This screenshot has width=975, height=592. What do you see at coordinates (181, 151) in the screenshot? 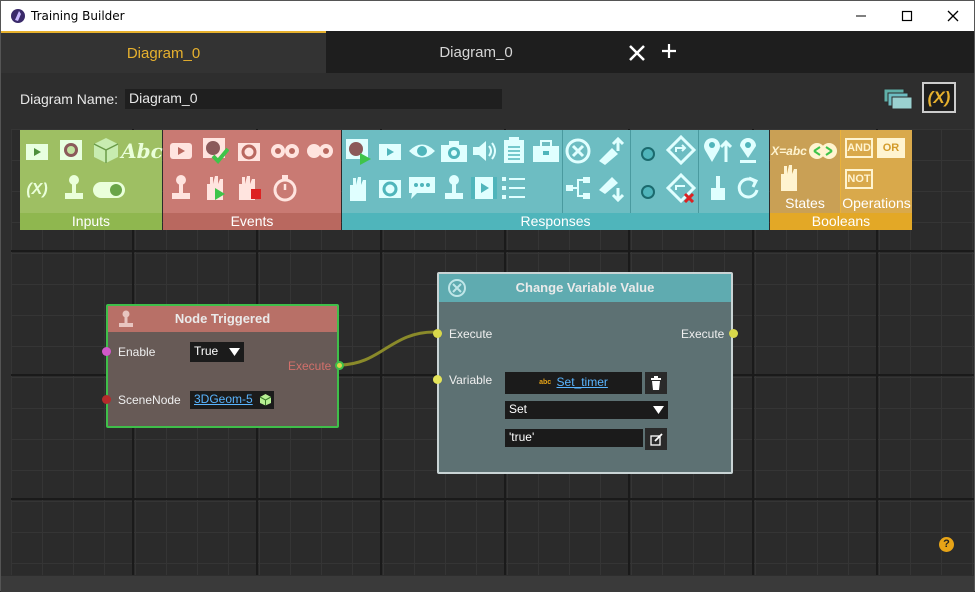
I see `event-media-icon` at bounding box center [181, 151].